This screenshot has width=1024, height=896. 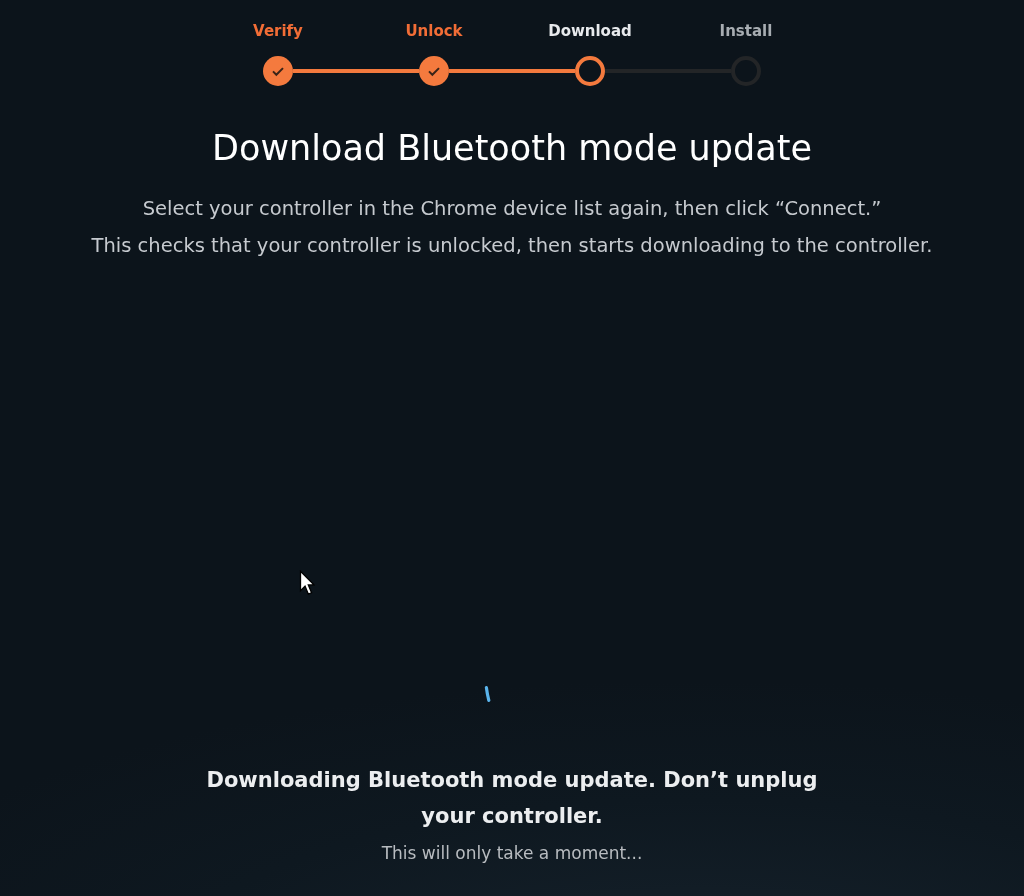 I want to click on status-message: Downloading Bluetooth mode update. Don’t unplug your controller., so click(x=512, y=798).